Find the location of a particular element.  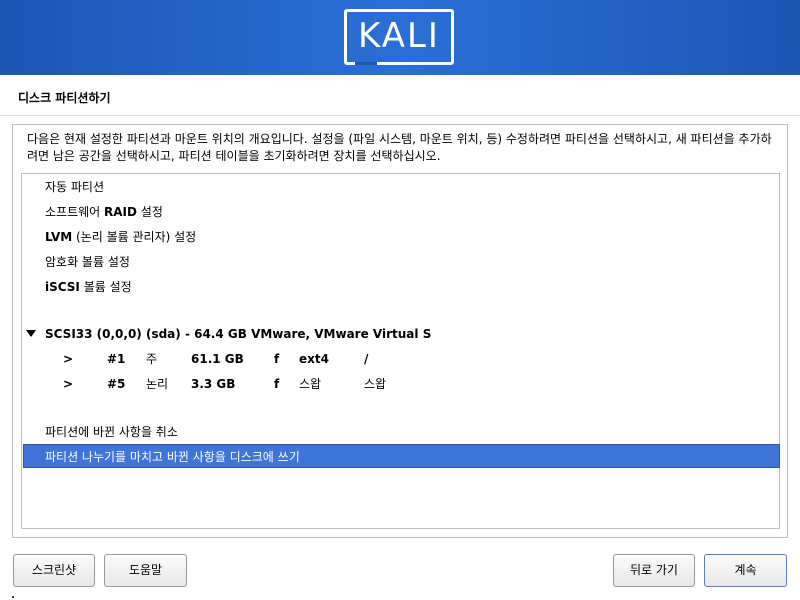

list-item-partition-1: > #1 주 61.1 GB f ext4 / is located at coordinates (401, 359).